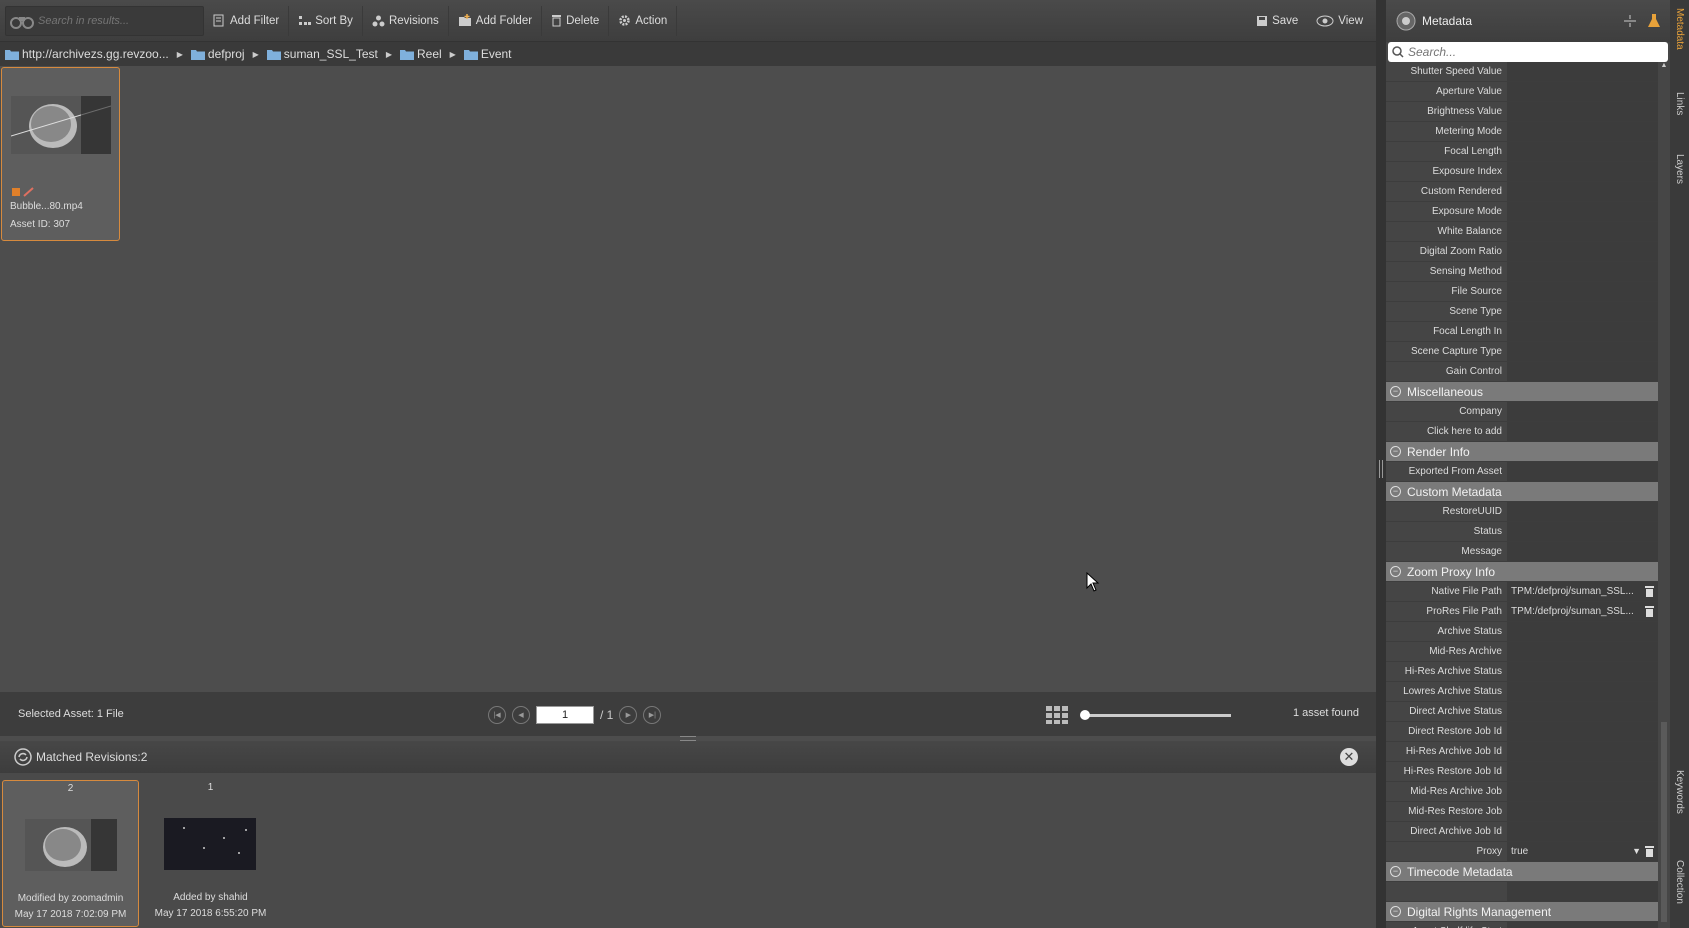  Describe the element at coordinates (1522, 392) in the screenshot. I see `metadata-section-header: − Miscellaneous` at that location.